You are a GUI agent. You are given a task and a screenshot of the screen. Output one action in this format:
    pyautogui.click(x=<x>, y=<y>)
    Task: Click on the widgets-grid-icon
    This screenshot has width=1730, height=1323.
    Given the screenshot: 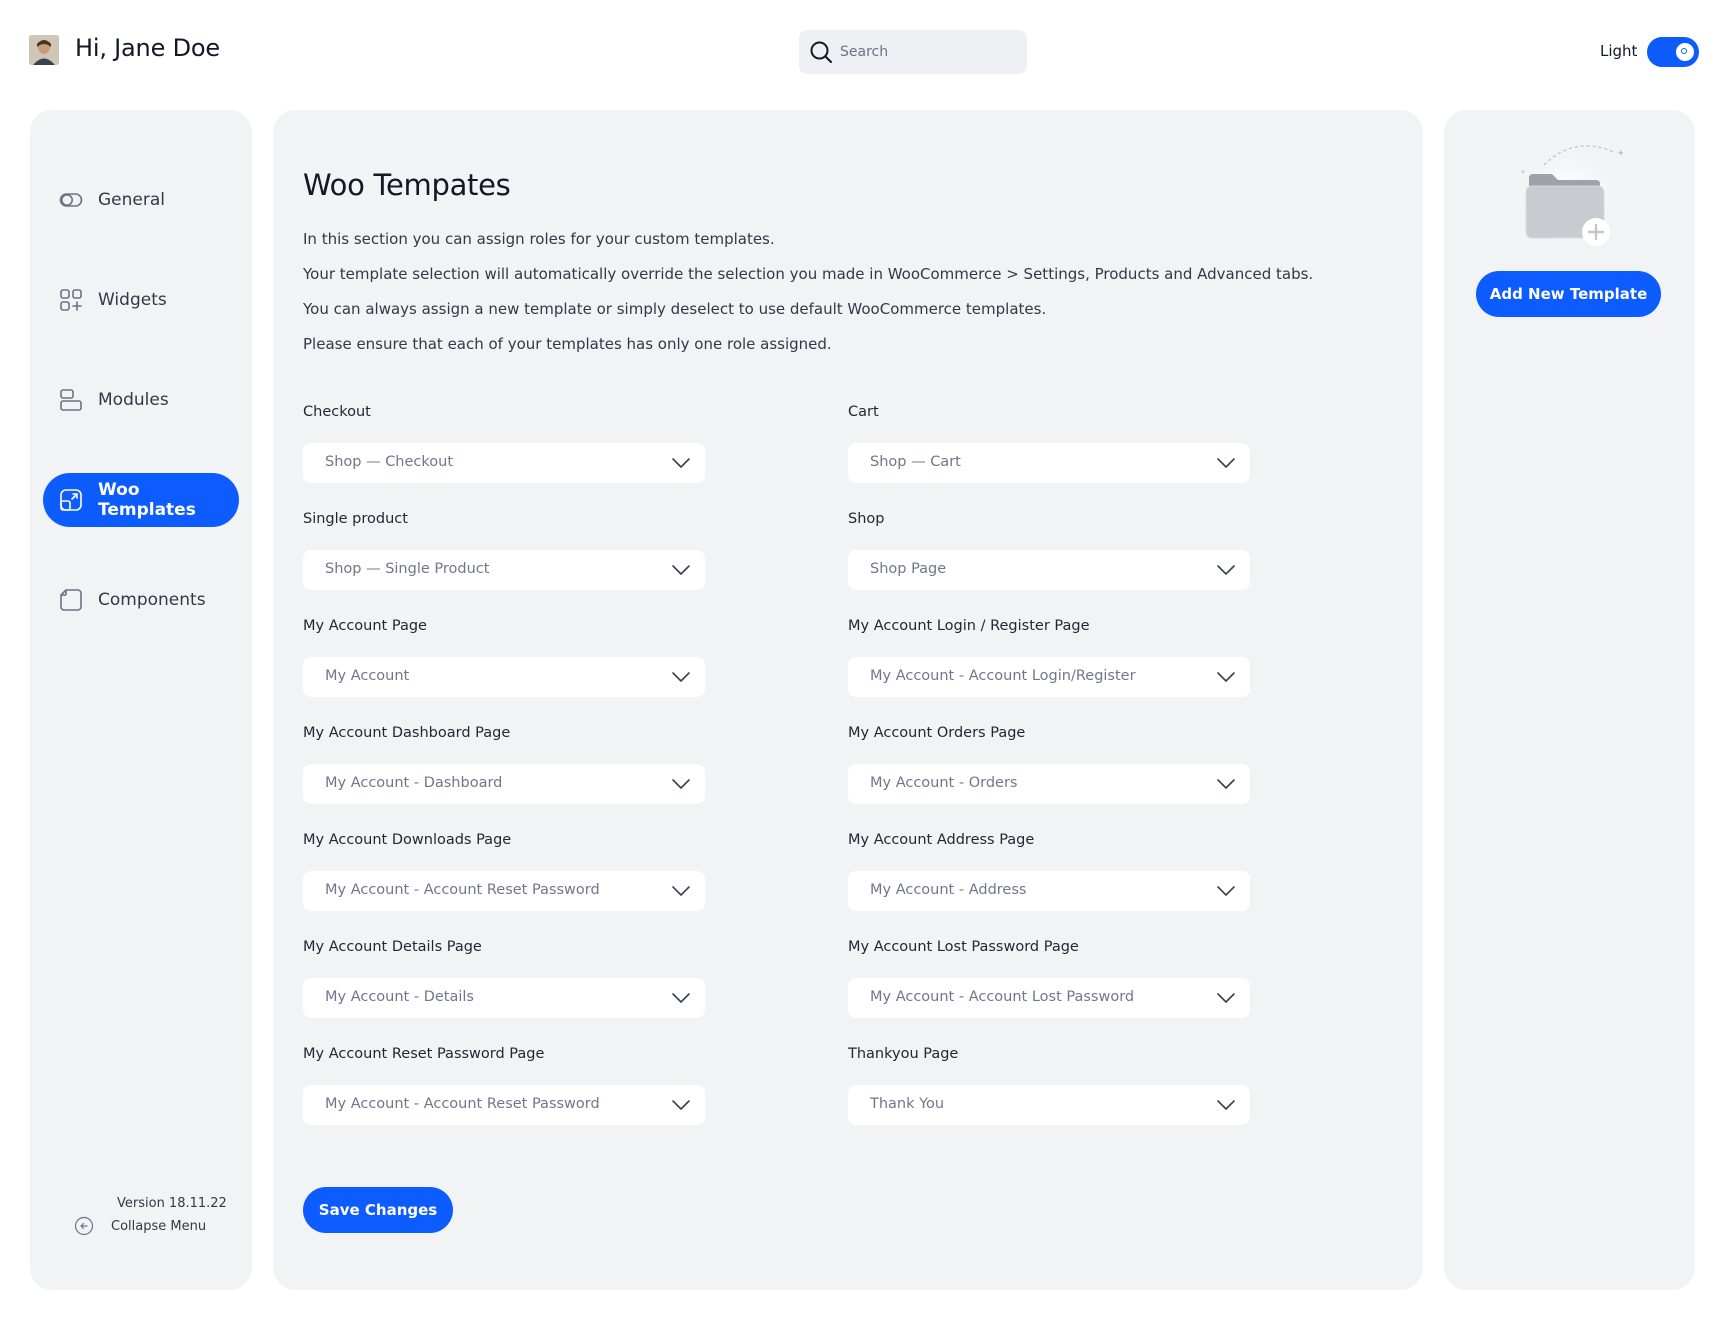 What is the action you would take?
    pyautogui.click(x=71, y=300)
    